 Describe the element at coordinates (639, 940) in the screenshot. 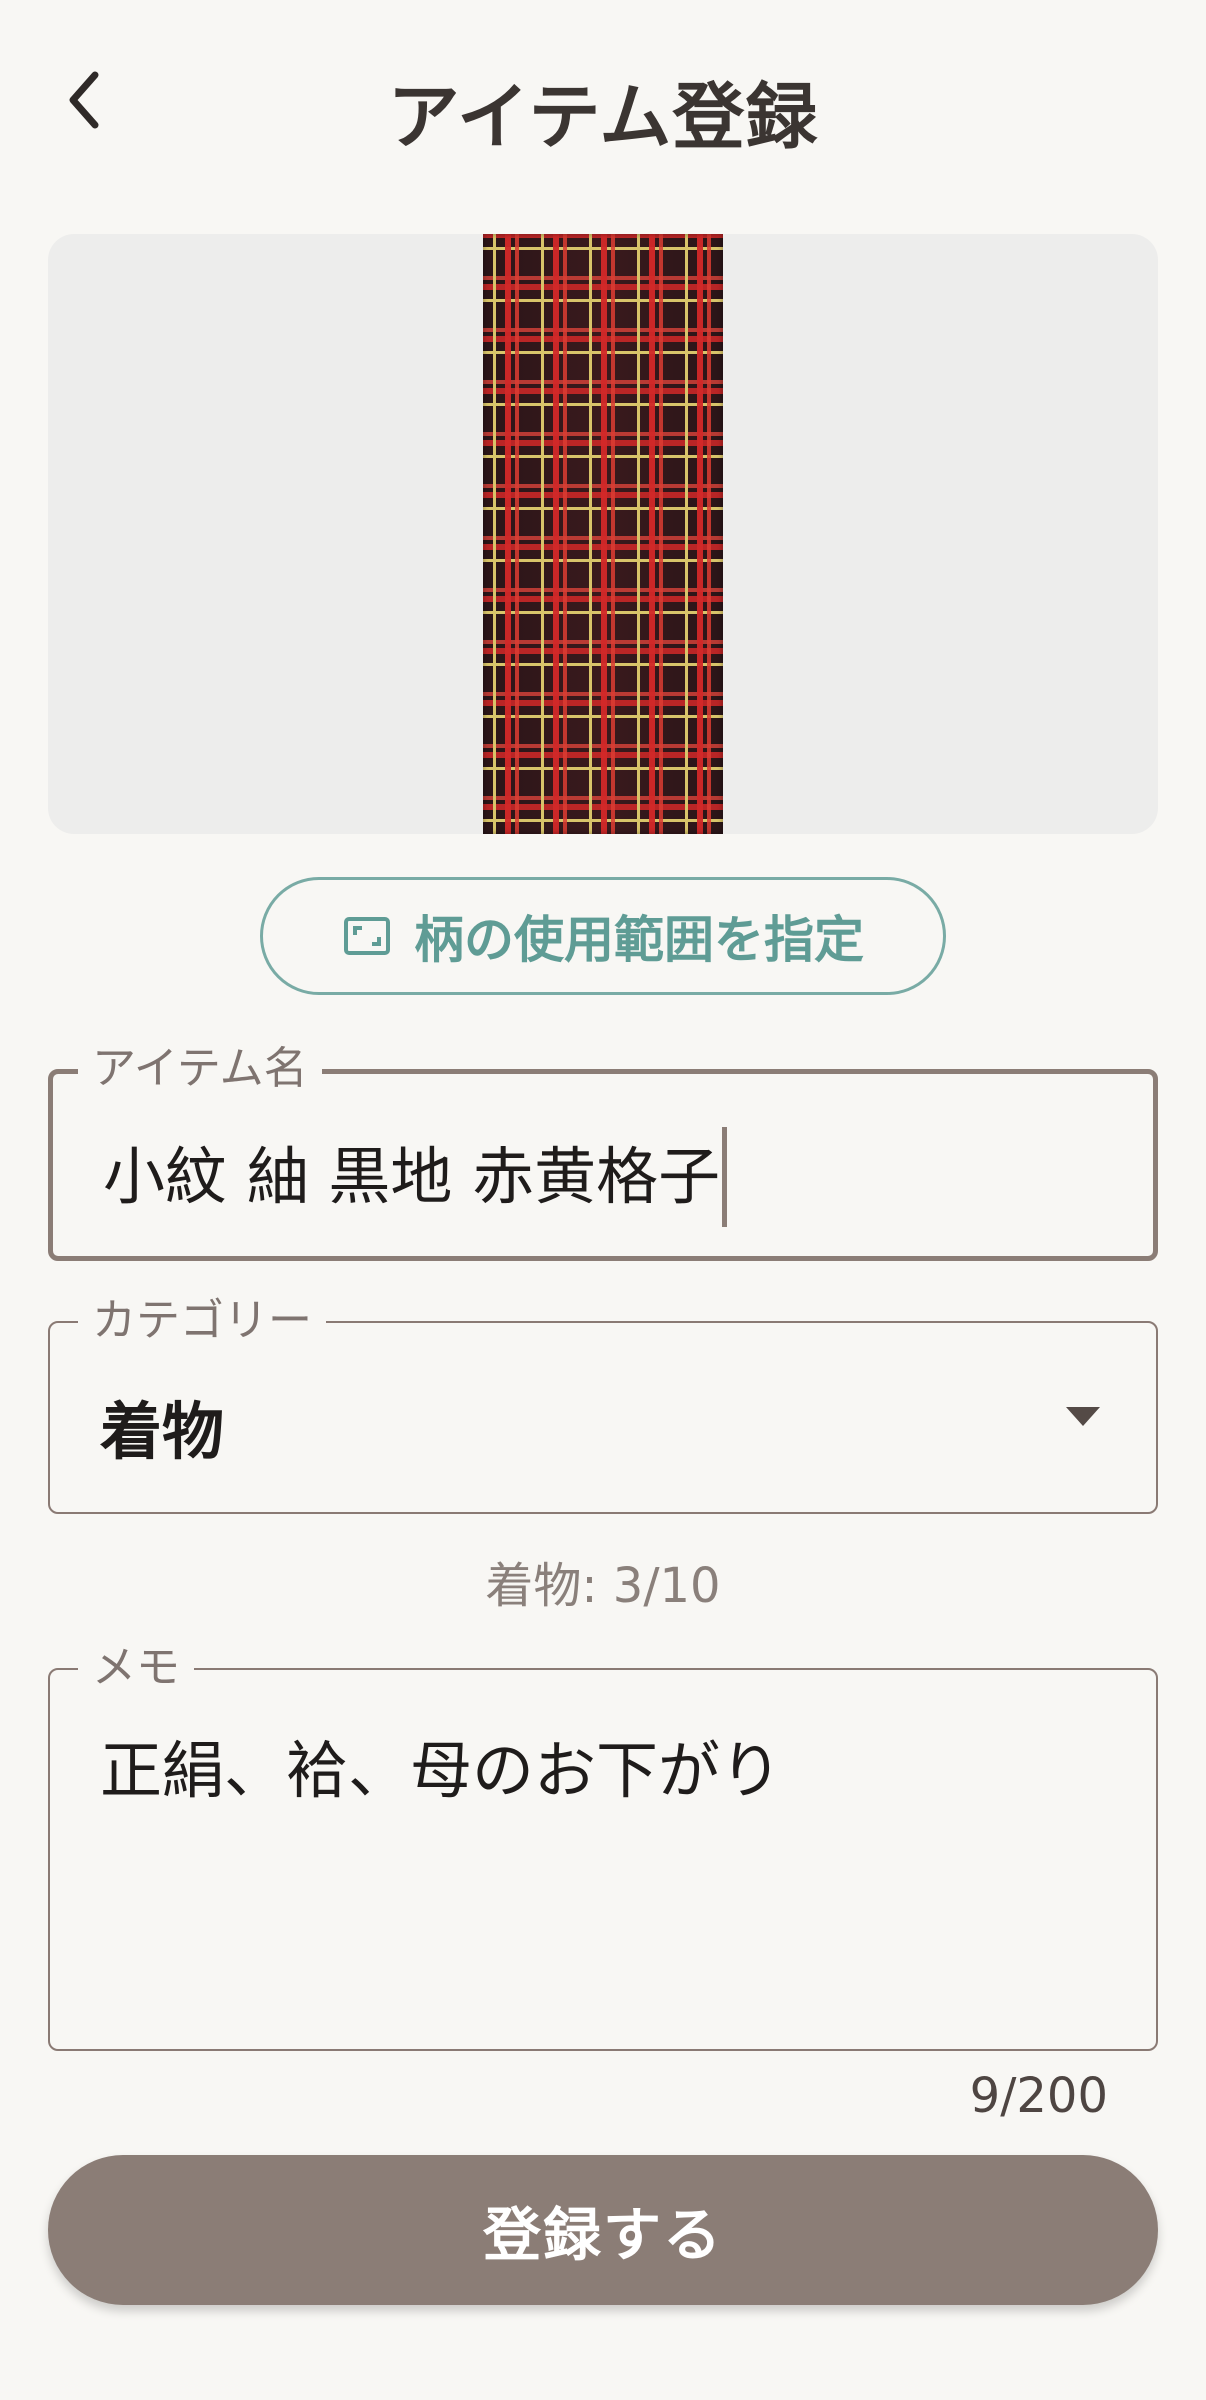

I see `pattern-range-label: 柄の使用範囲を指定` at that location.